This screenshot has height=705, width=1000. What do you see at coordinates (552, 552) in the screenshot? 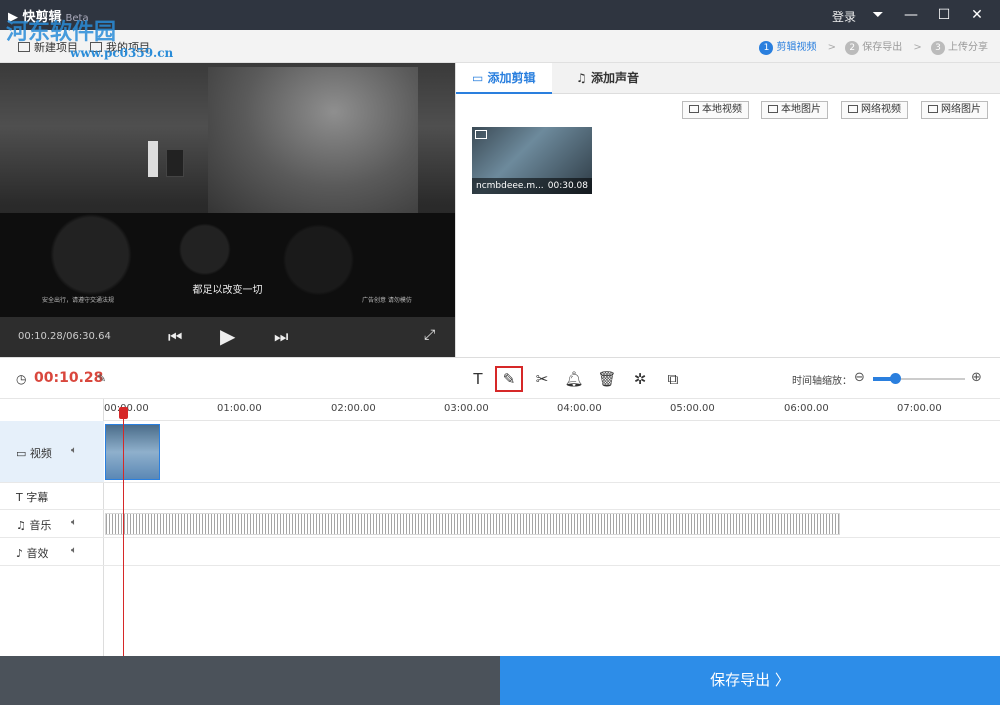
I see `track-sfx` at bounding box center [552, 552].